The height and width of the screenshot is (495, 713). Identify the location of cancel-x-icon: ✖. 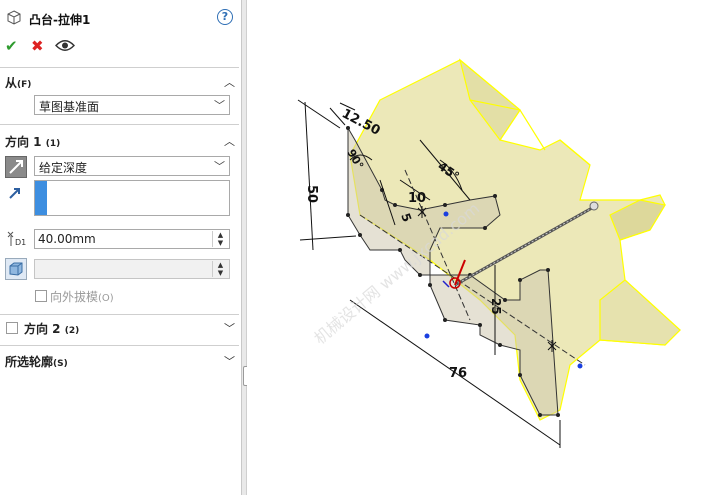
(37, 46).